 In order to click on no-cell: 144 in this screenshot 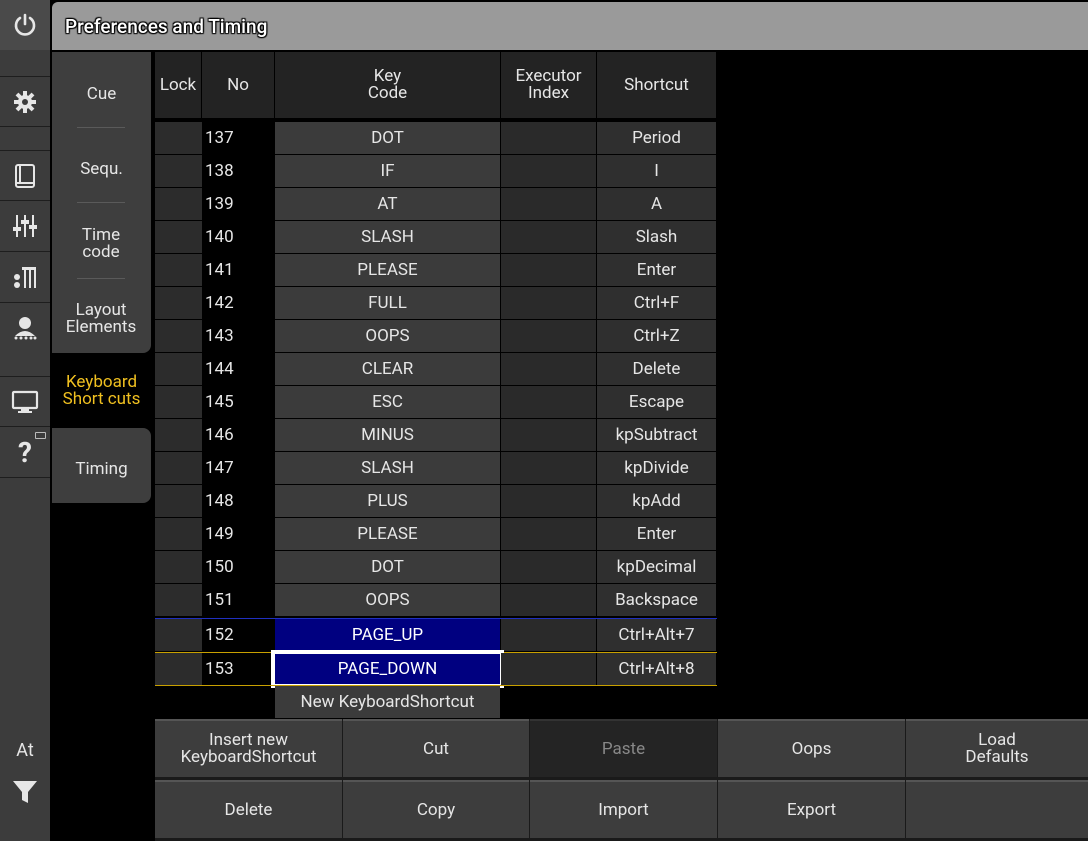, I will do `click(238, 369)`.